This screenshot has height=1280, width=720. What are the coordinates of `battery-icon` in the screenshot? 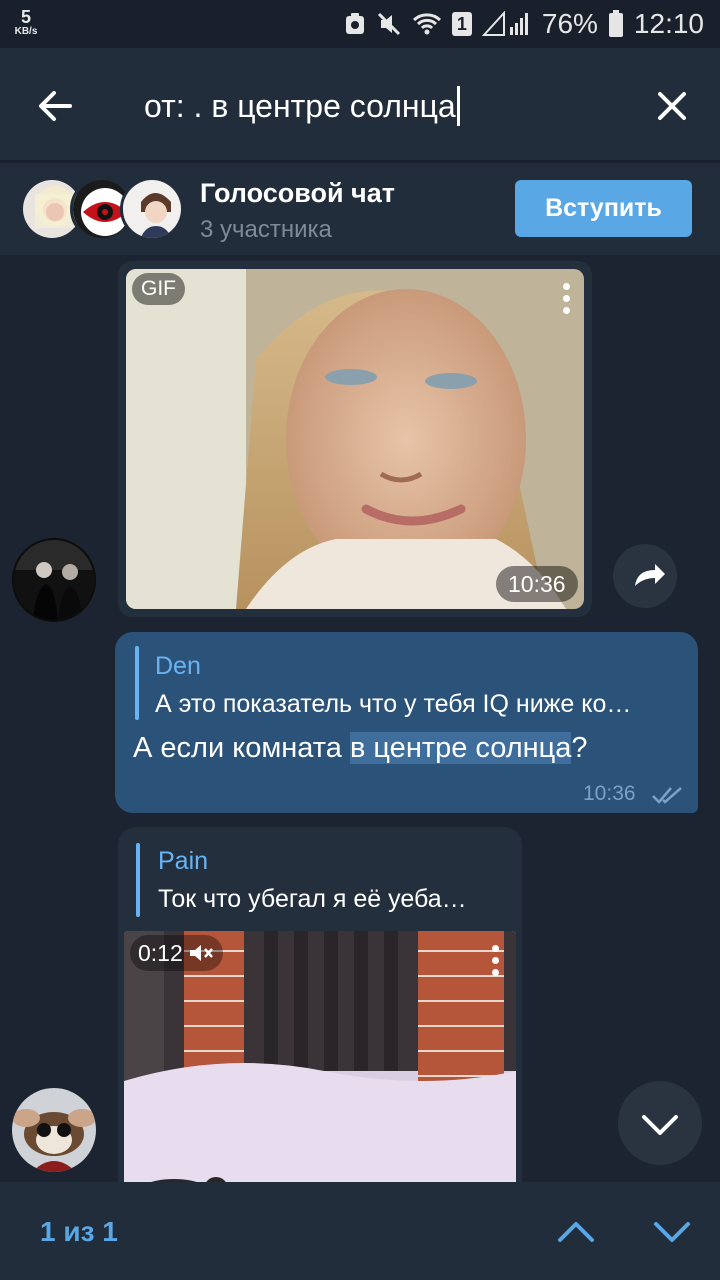 It's located at (615, 23).